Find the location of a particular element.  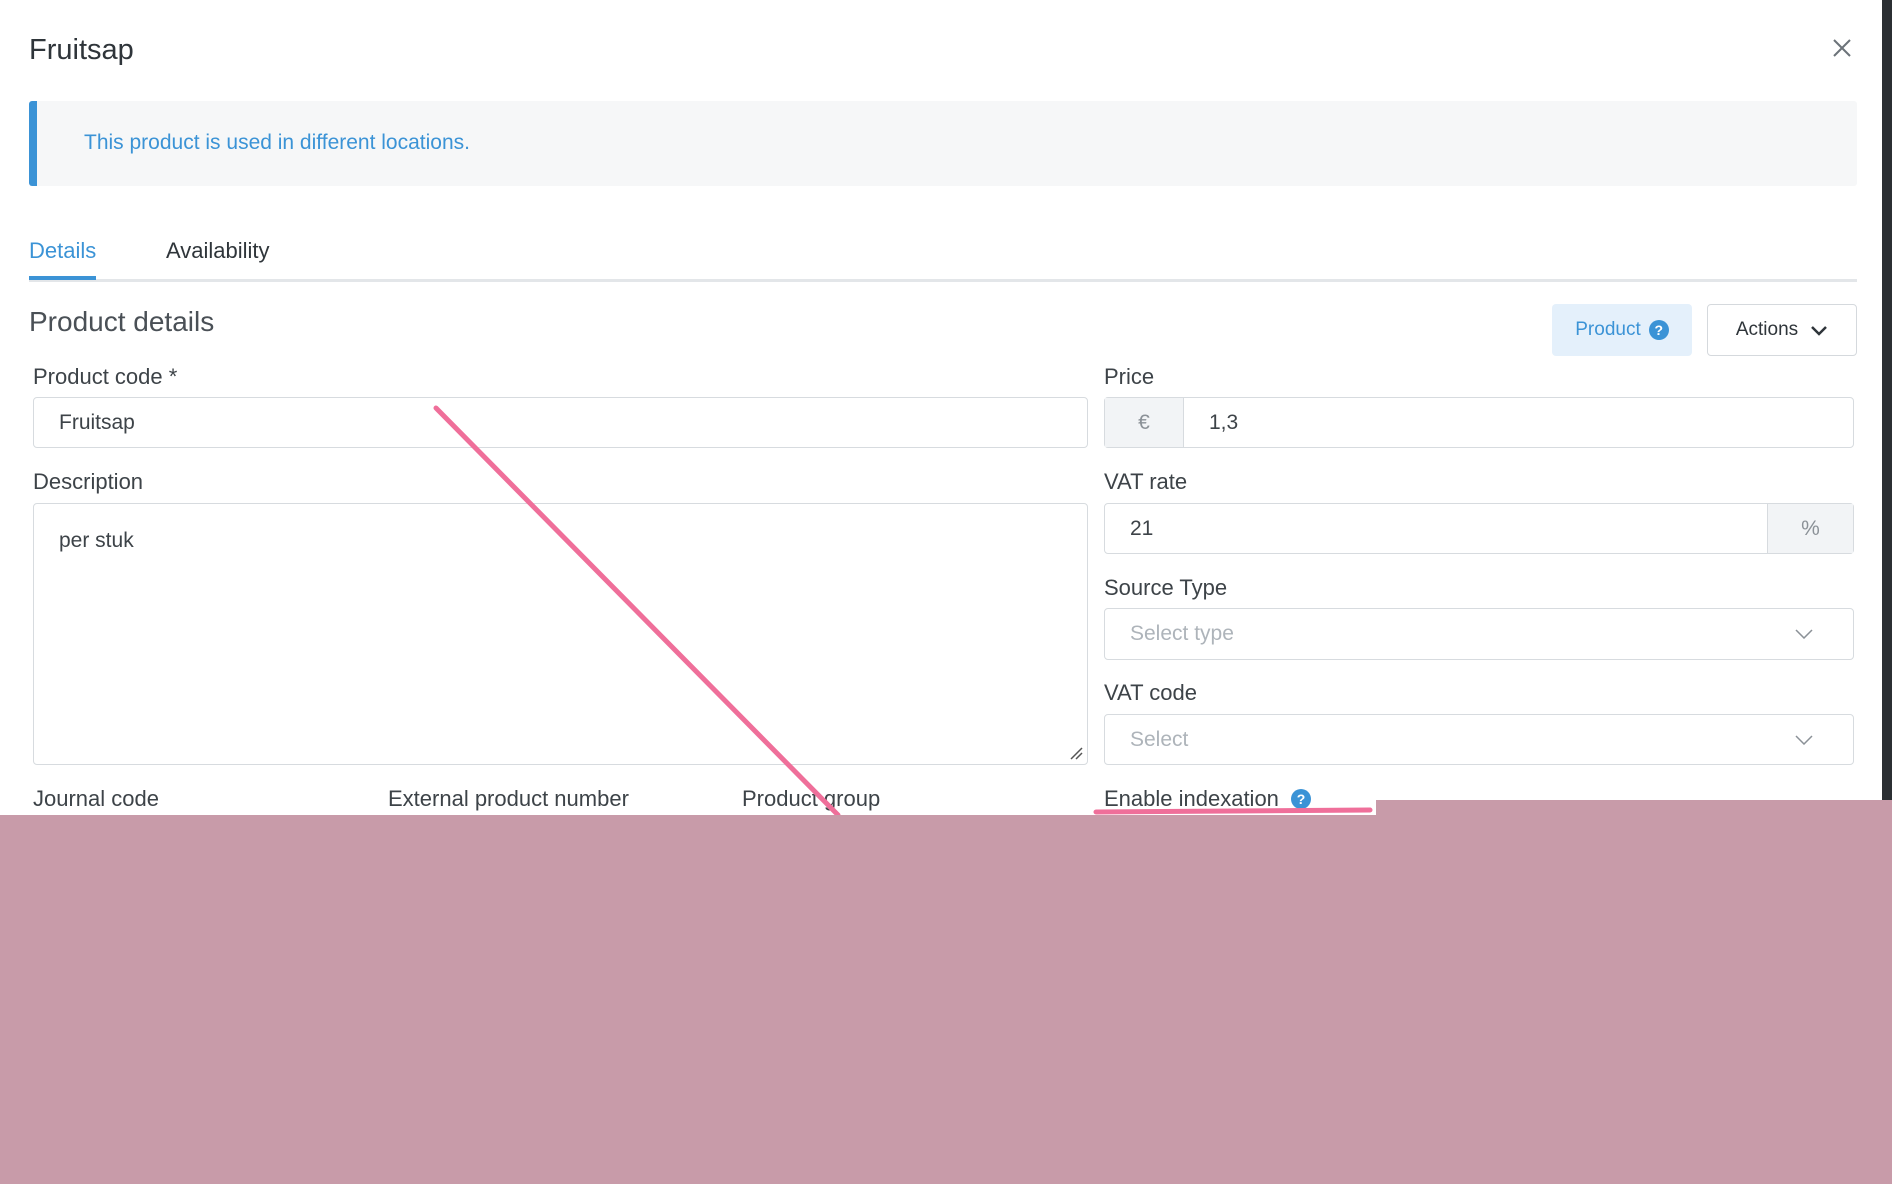

enable-indexation-label: Enable indexation ? is located at coordinates (1208, 799).